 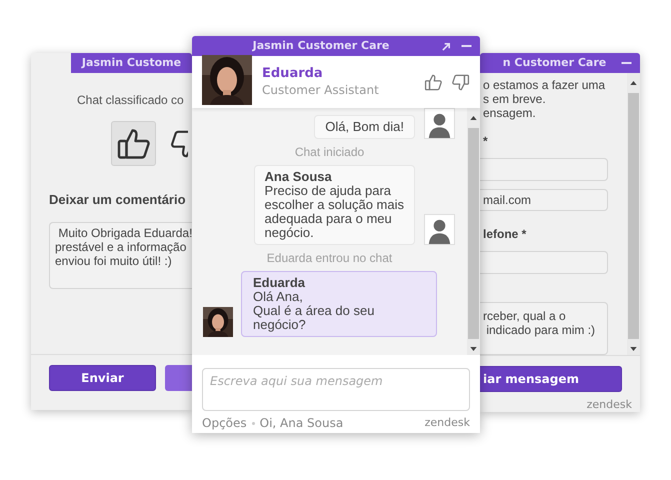 What do you see at coordinates (293, 74) in the screenshot?
I see `agent-name: Eduarda` at bounding box center [293, 74].